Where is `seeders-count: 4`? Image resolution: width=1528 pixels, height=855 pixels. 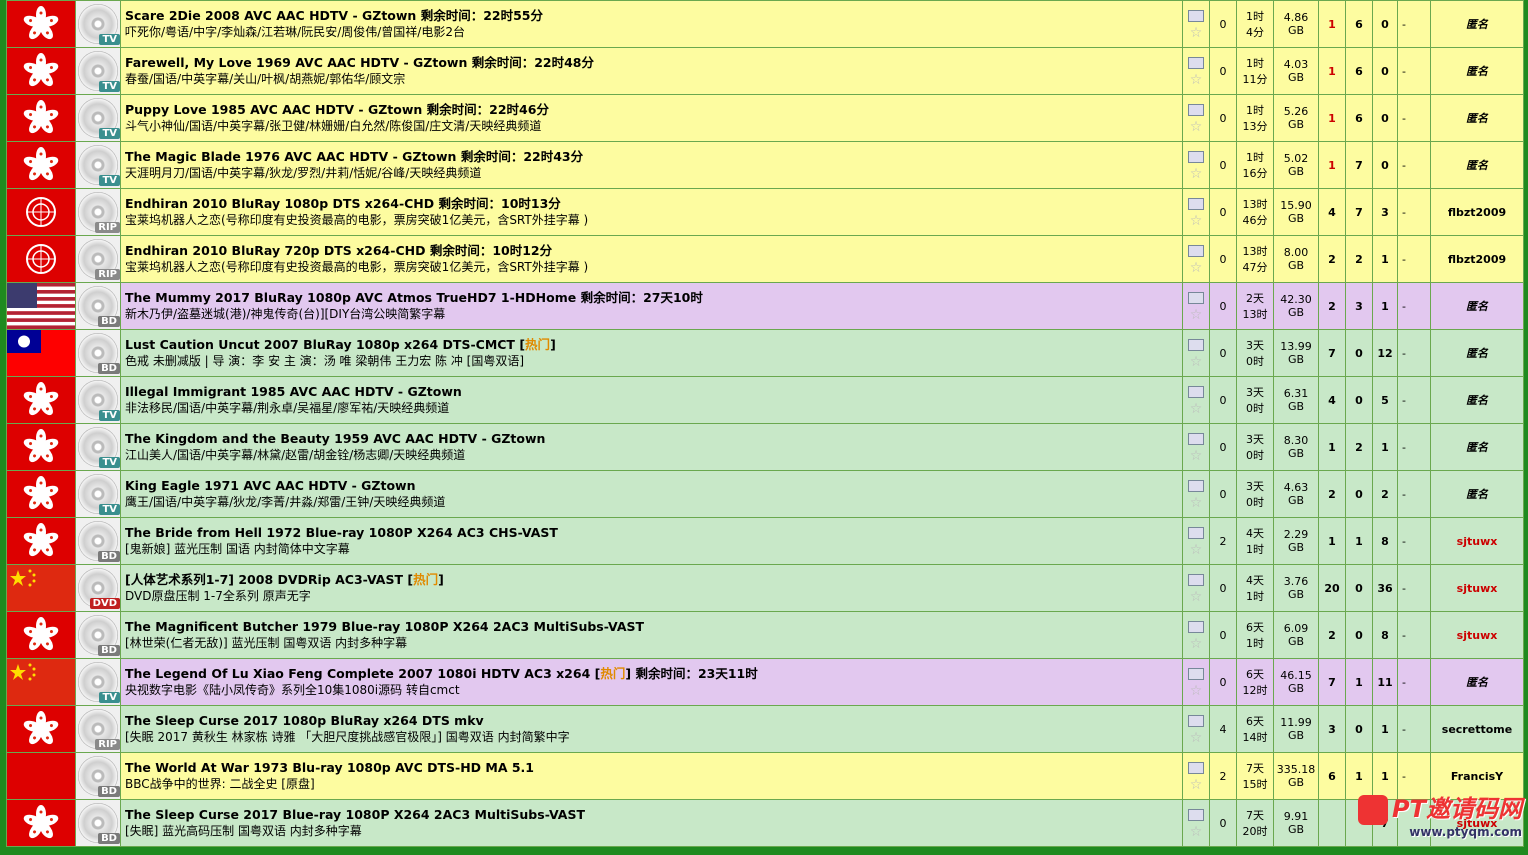
seeders-count: 4 is located at coordinates (1332, 212).